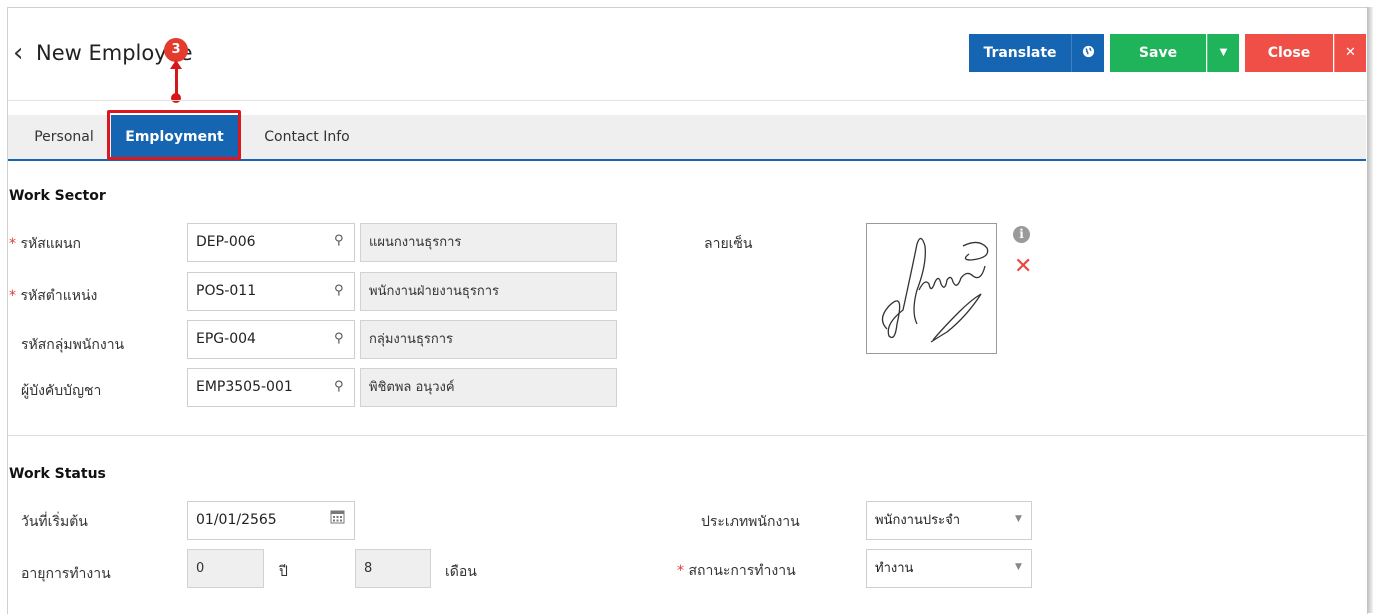 This screenshot has width=1376, height=614. Describe the element at coordinates (1289, 53) in the screenshot. I see `close-button: Close` at that location.